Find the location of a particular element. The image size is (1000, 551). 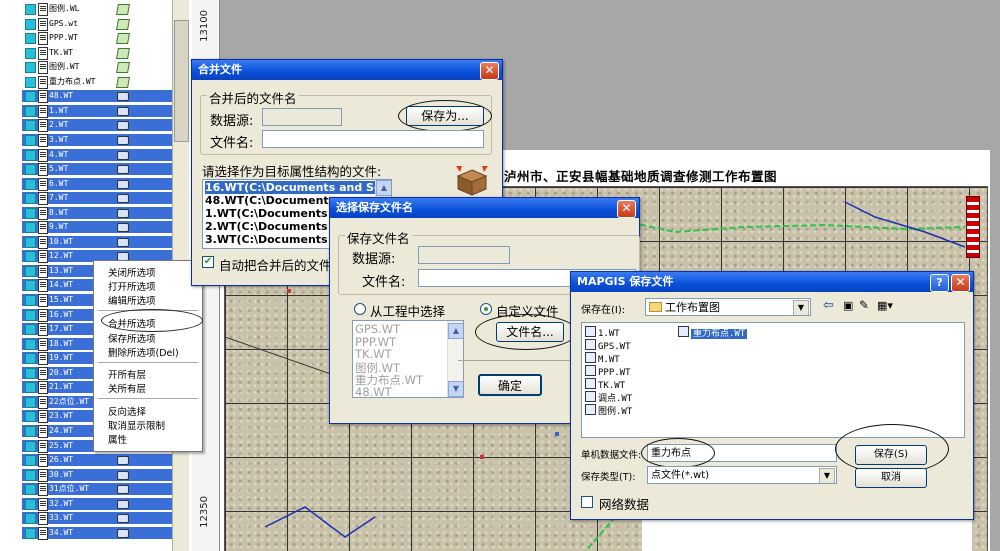

mapgis-file-item-selected: 重力布点.WT is located at coordinates (713, 332).